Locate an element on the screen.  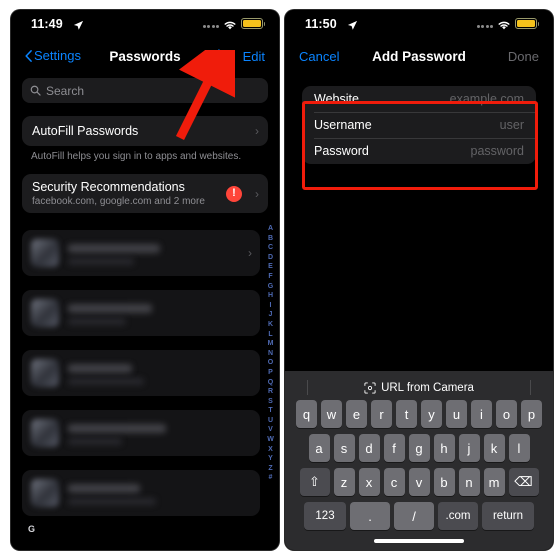
home-indicator-bar is located at coordinates (419, 543).